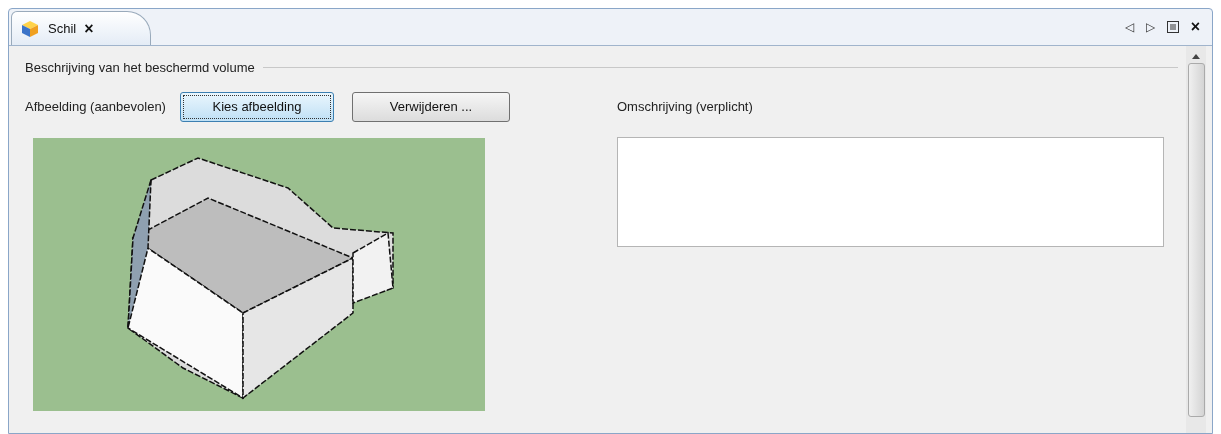 The width and height of the screenshot is (1221, 434). Describe the element at coordinates (62, 28) in the screenshot. I see `tab-label: Schil` at that location.